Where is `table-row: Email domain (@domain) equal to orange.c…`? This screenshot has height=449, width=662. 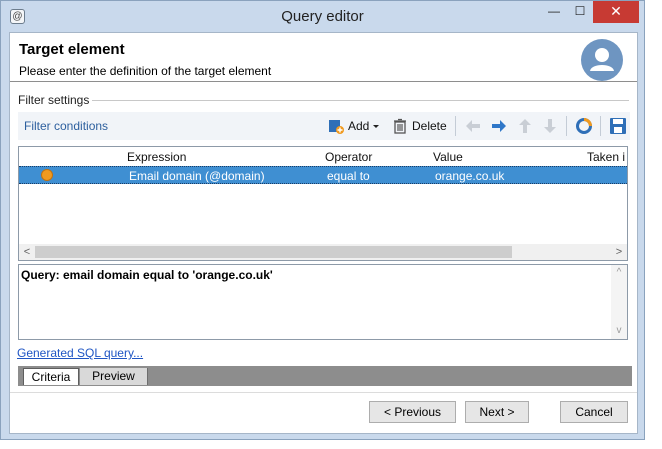 table-row: Email domain (@domain) equal to orange.c… is located at coordinates (323, 175).